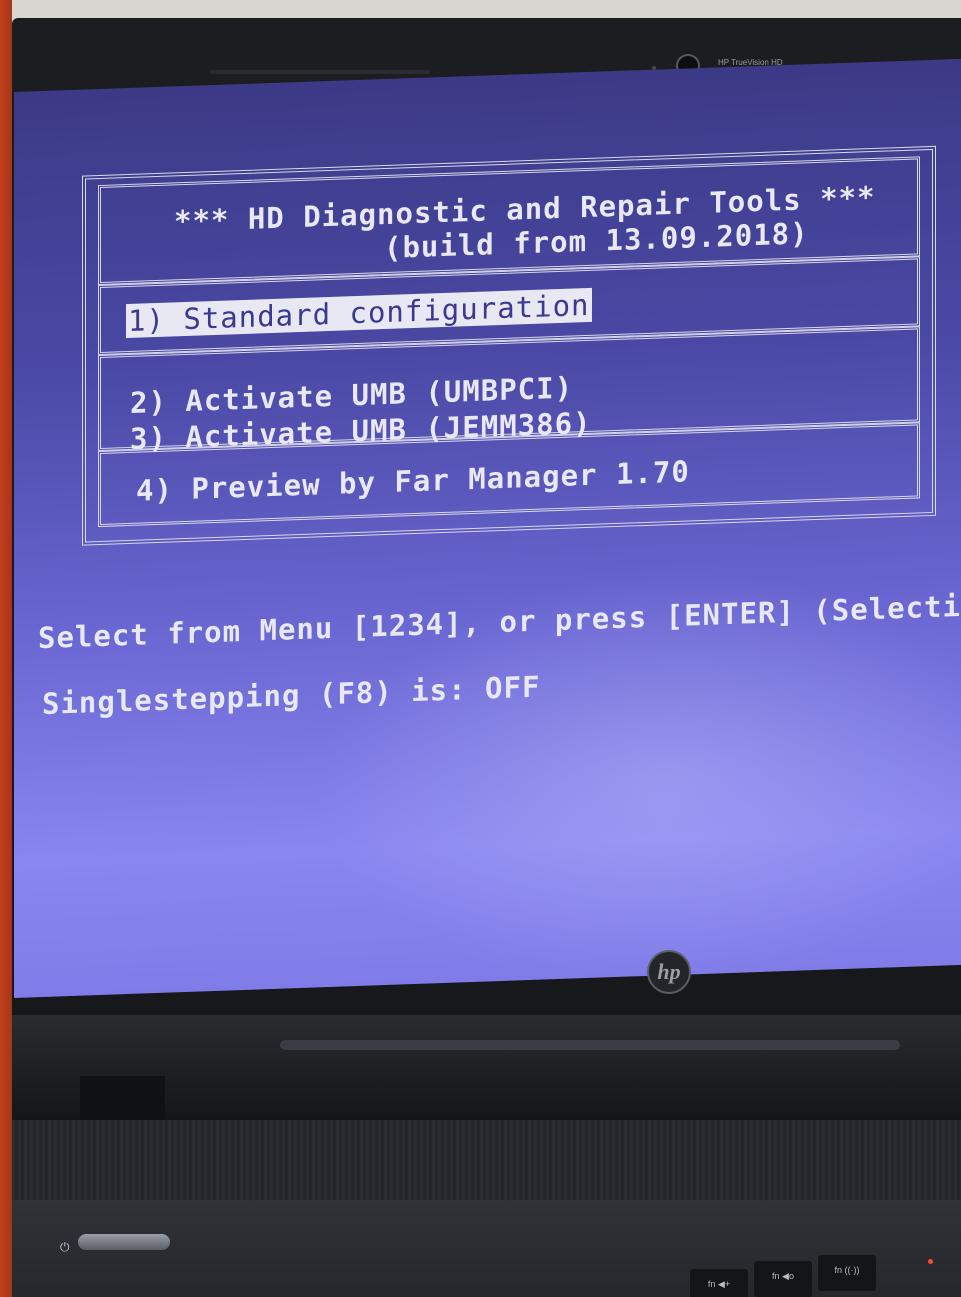  I want to click on wireless-led-icon, so click(930, 1261).